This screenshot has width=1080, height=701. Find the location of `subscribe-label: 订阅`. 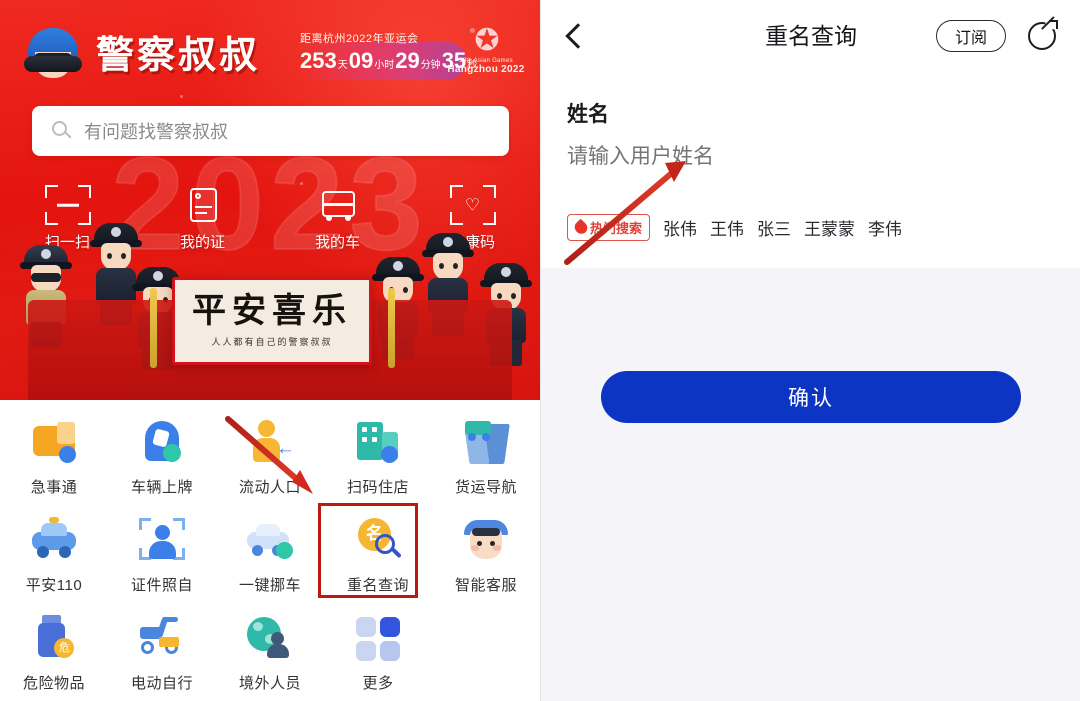

subscribe-label: 订阅 is located at coordinates (970, 38).